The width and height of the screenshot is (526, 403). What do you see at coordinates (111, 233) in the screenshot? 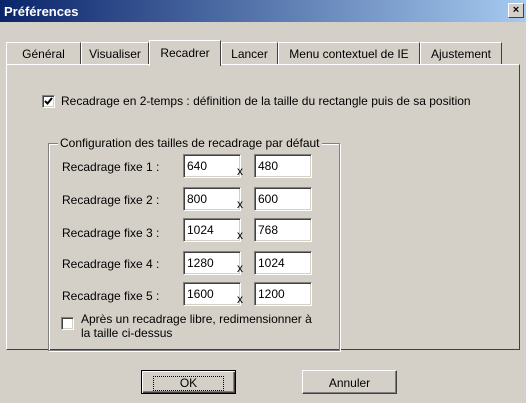
I see `crop-row-label: Recadrage fixe 3 :` at bounding box center [111, 233].